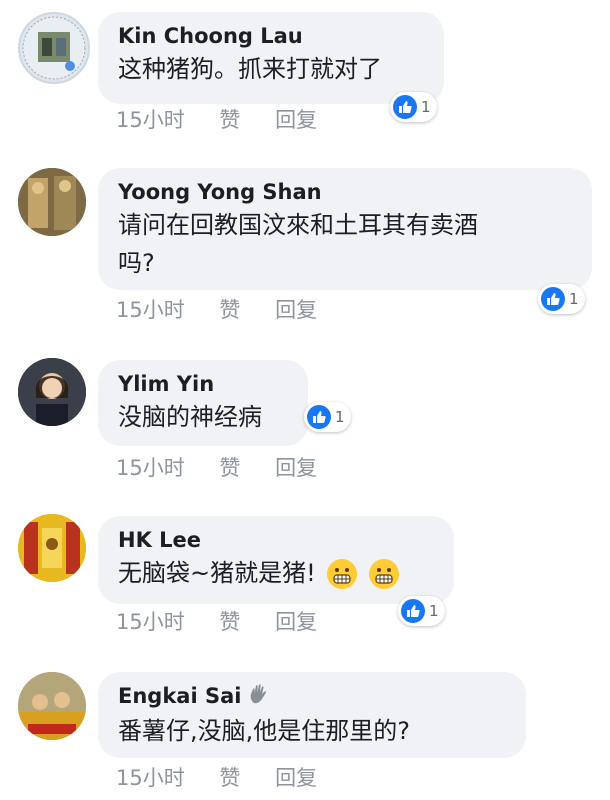  Describe the element at coordinates (136, 263) in the screenshot. I see `comment-text-line: 吗?` at that location.